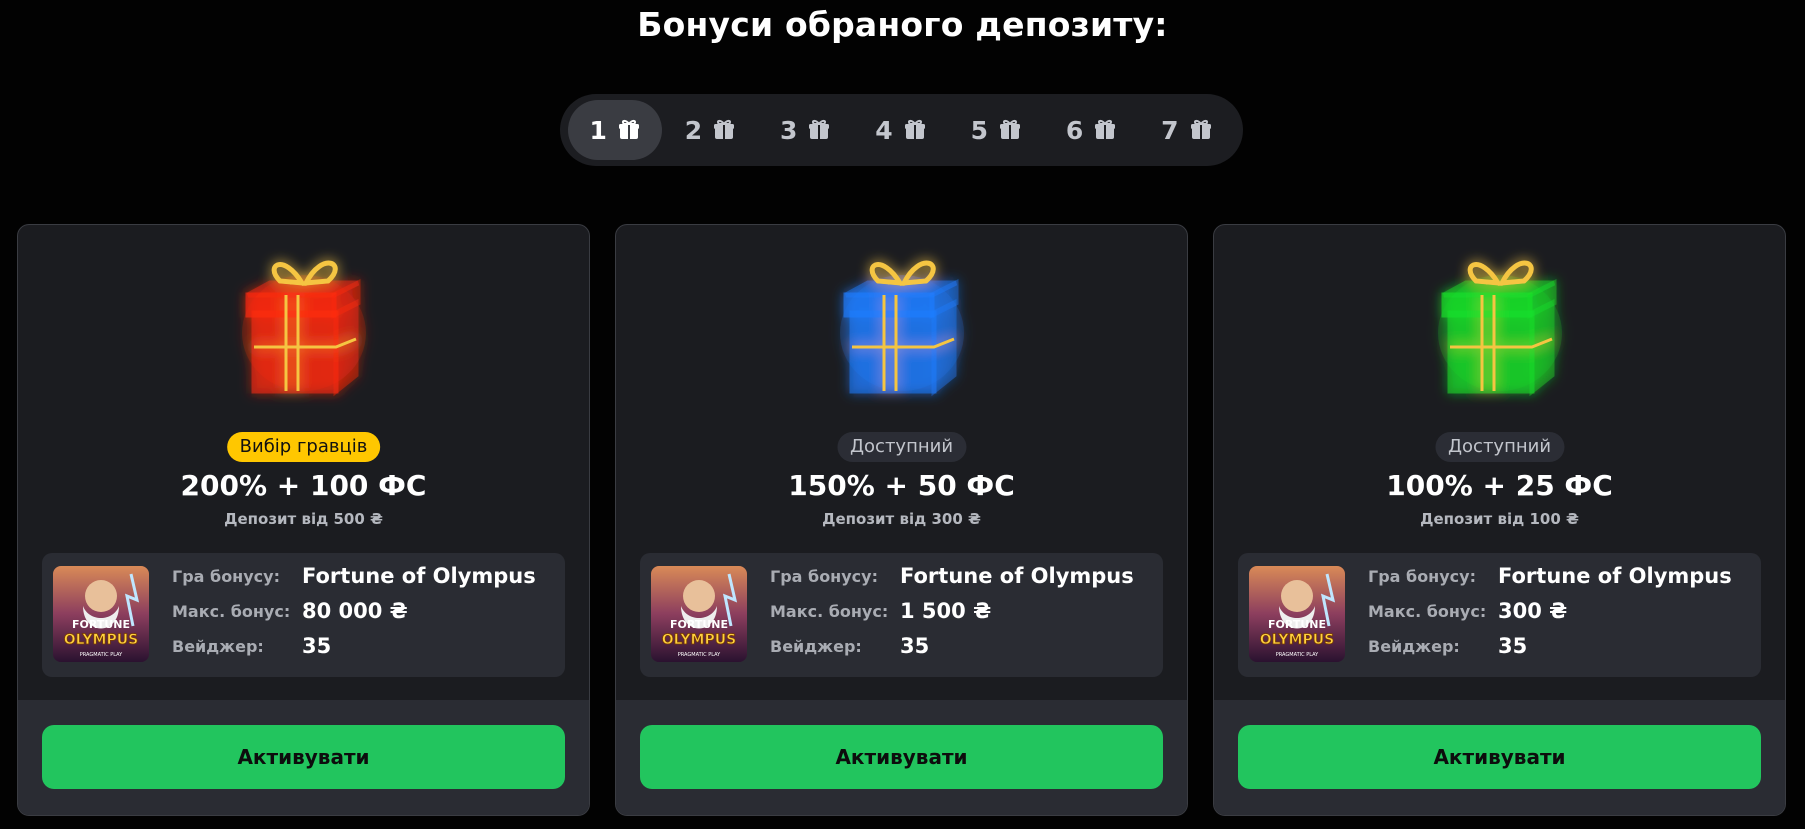 The height and width of the screenshot is (829, 1805). Describe the element at coordinates (1170, 130) in the screenshot. I see `tab-label: 7` at that location.